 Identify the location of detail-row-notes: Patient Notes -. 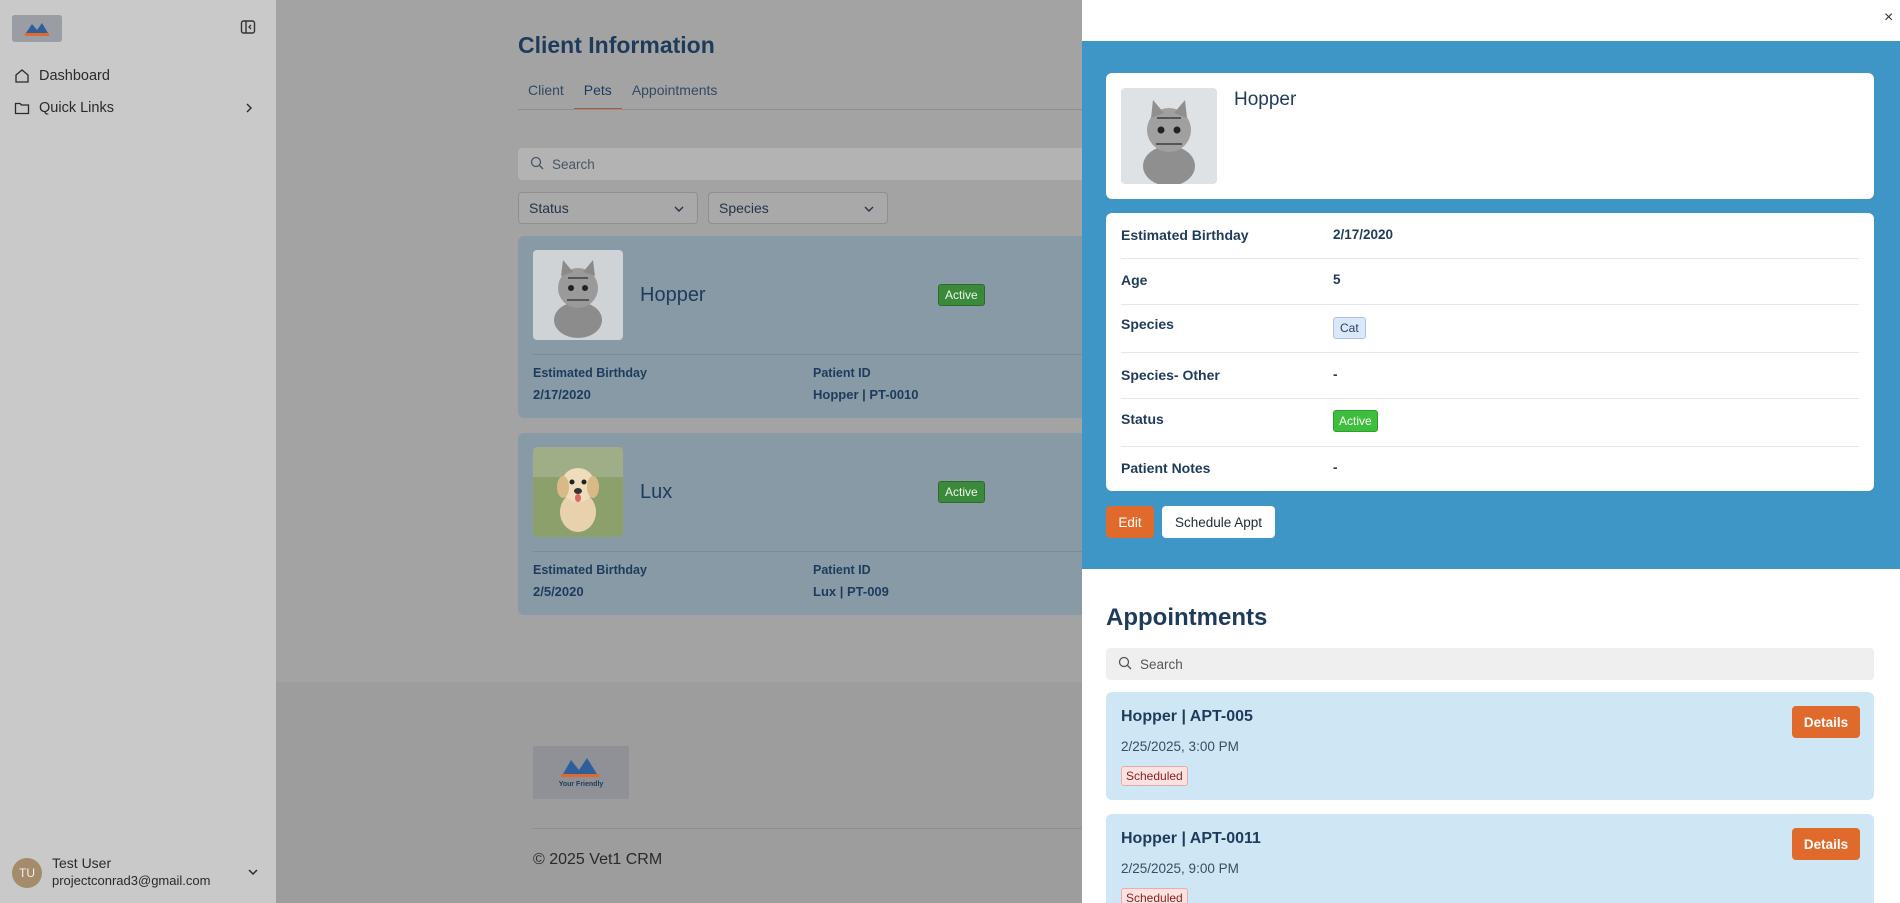
(1490, 470).